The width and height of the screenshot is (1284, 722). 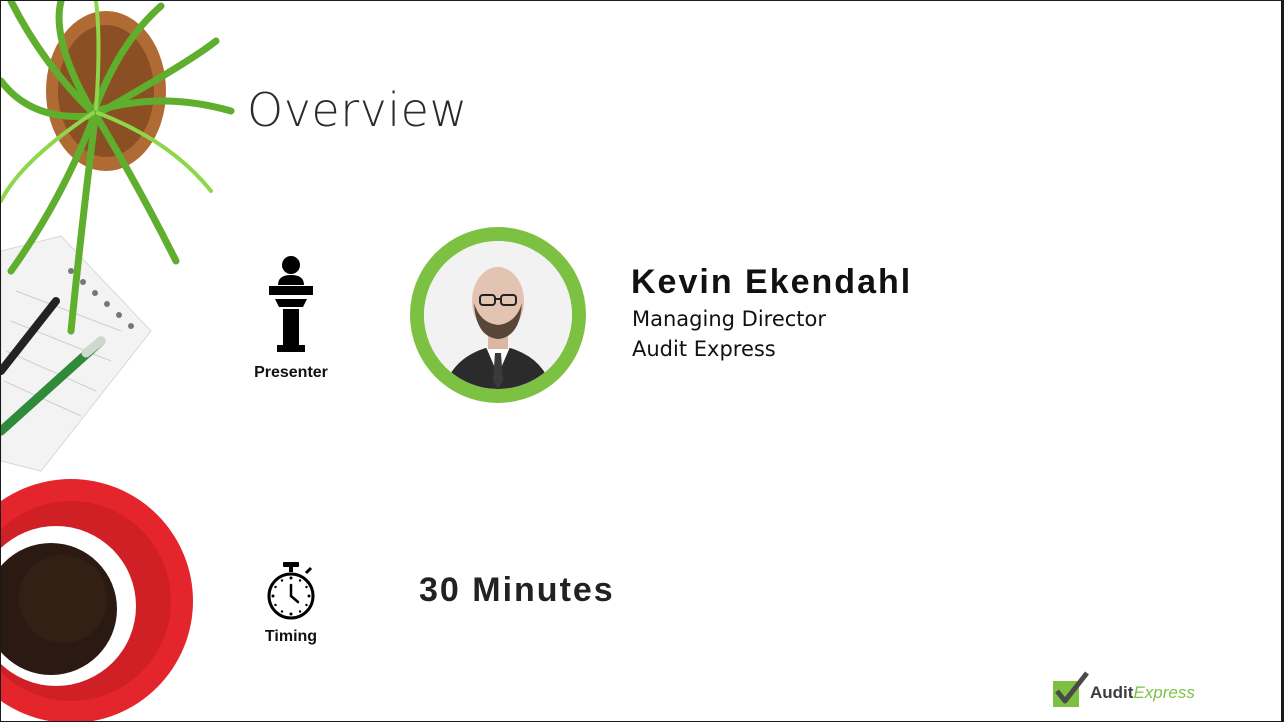 I want to click on presenter-avatar, so click(x=498, y=315).